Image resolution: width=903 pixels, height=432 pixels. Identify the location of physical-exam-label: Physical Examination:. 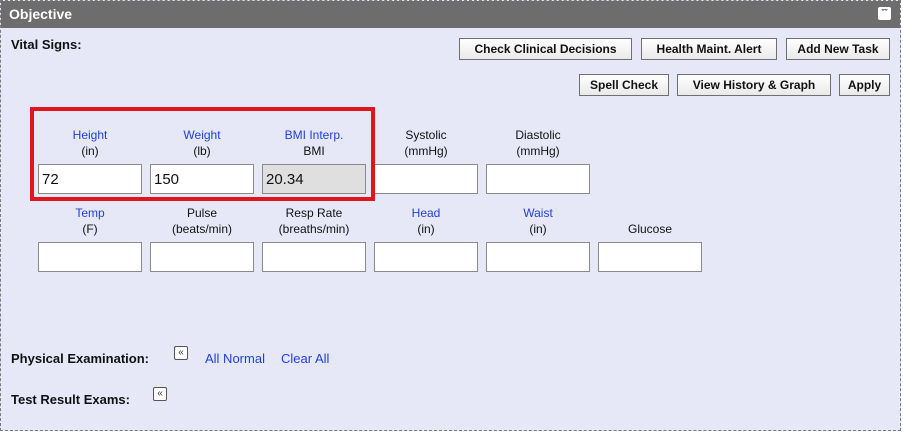
(80, 358).